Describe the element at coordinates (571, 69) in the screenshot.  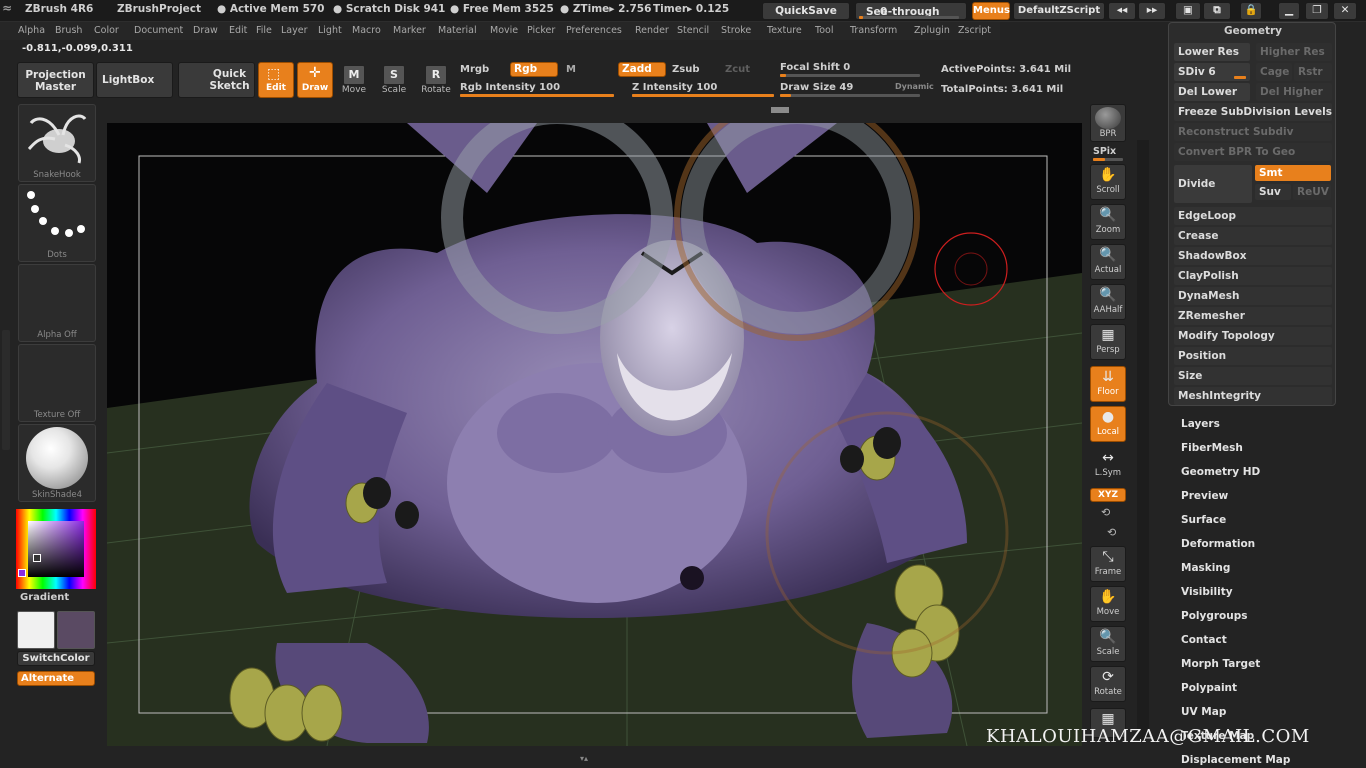
I see `m-button: M` at that location.